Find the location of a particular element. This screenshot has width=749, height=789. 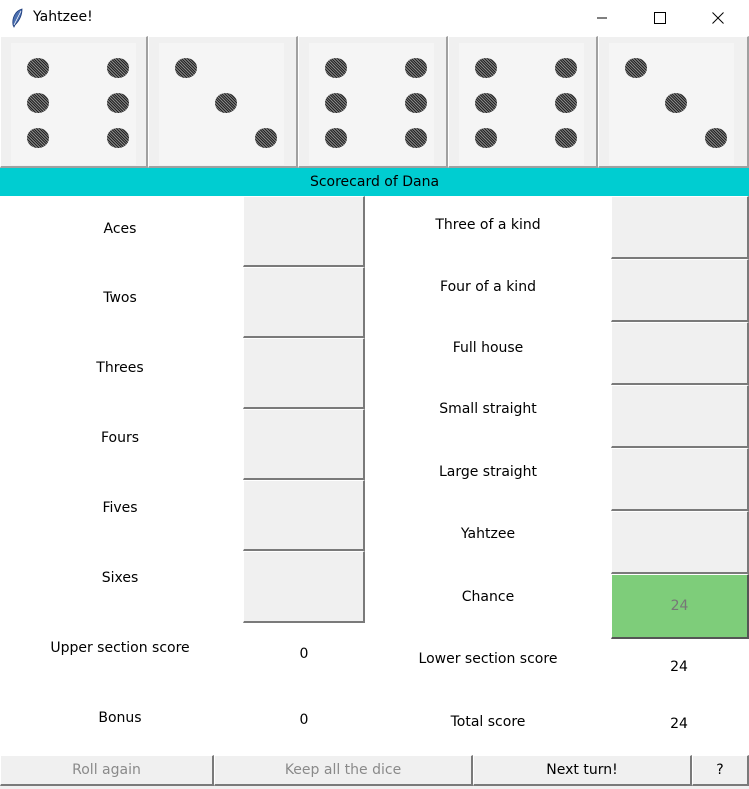

score-button-fives is located at coordinates (304, 515).